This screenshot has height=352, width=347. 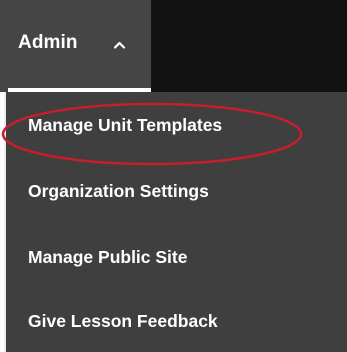 I want to click on admin-menu-toggle: Admin, so click(x=75, y=46).